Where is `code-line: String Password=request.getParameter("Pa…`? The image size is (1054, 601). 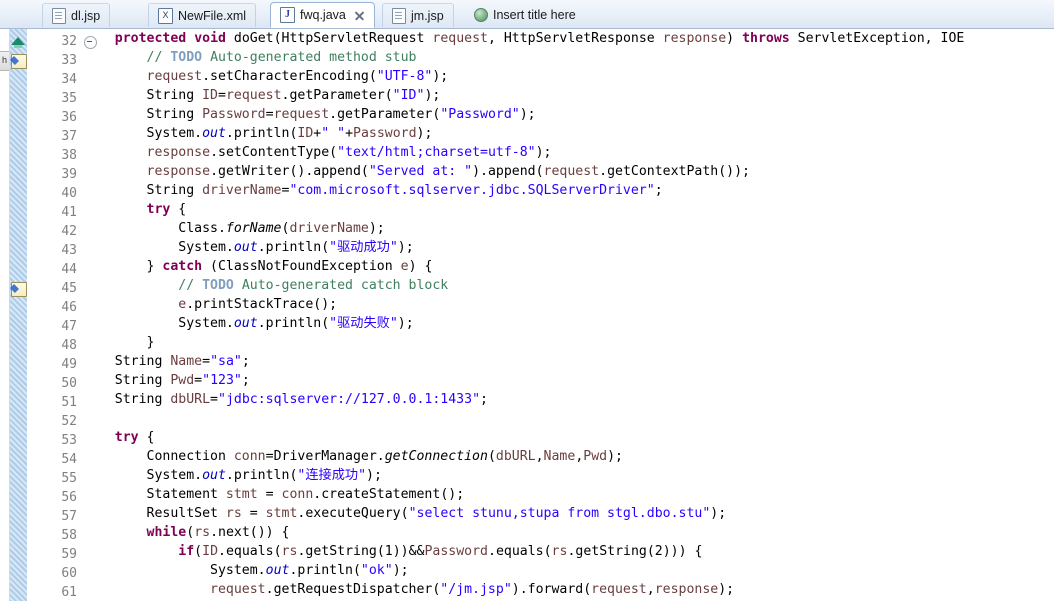 code-line: String Password=request.getParameter("Pa… is located at coordinates (568, 114).